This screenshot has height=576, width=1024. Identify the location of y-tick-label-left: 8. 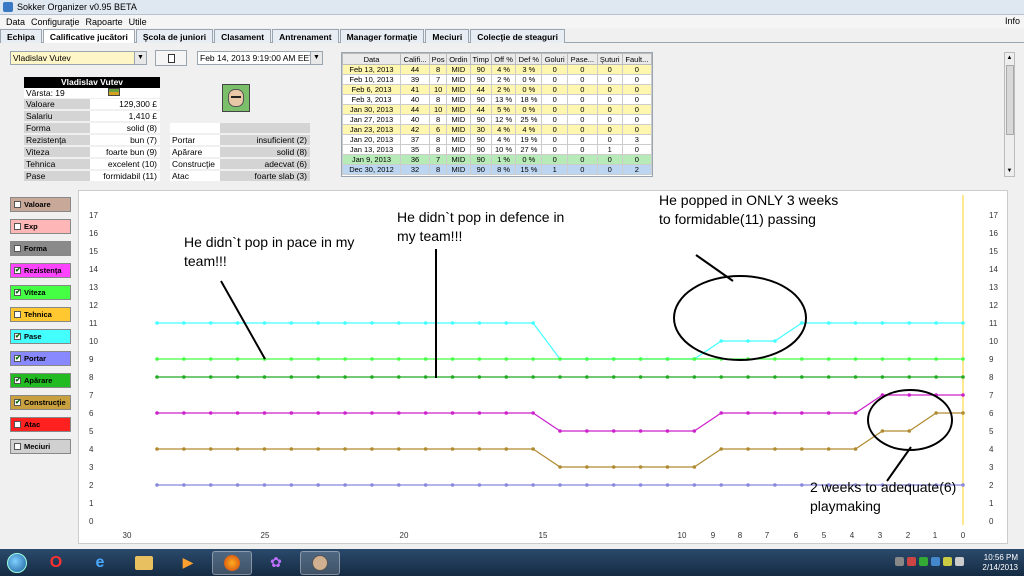
(91, 377).